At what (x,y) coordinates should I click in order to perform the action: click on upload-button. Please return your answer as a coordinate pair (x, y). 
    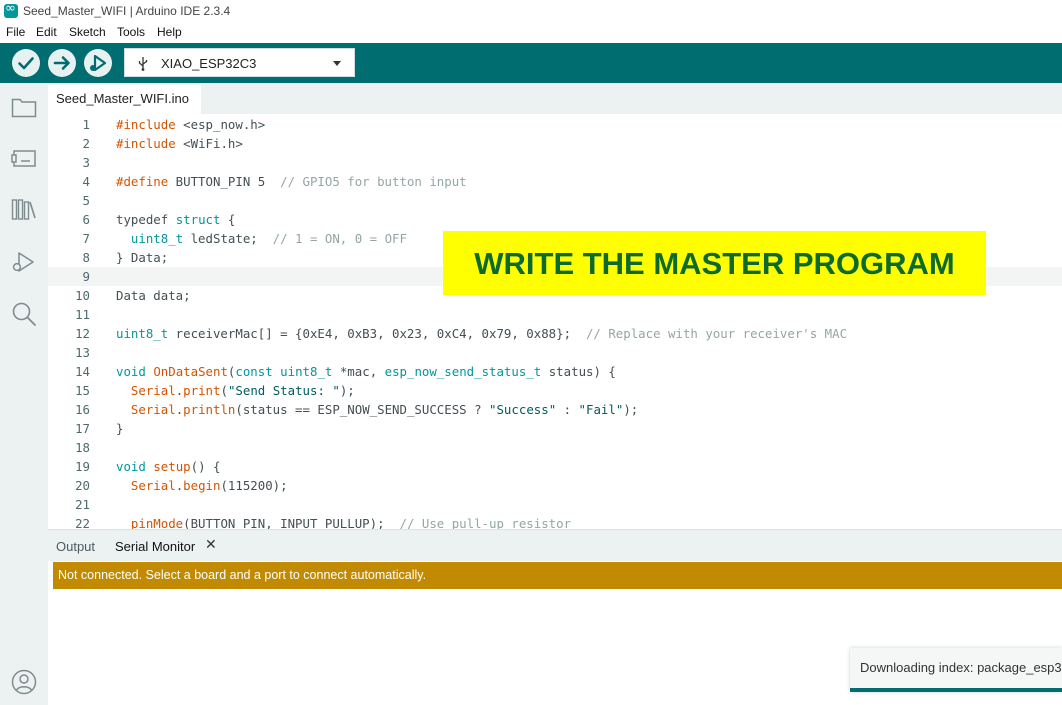
    Looking at the image, I should click on (62, 63).